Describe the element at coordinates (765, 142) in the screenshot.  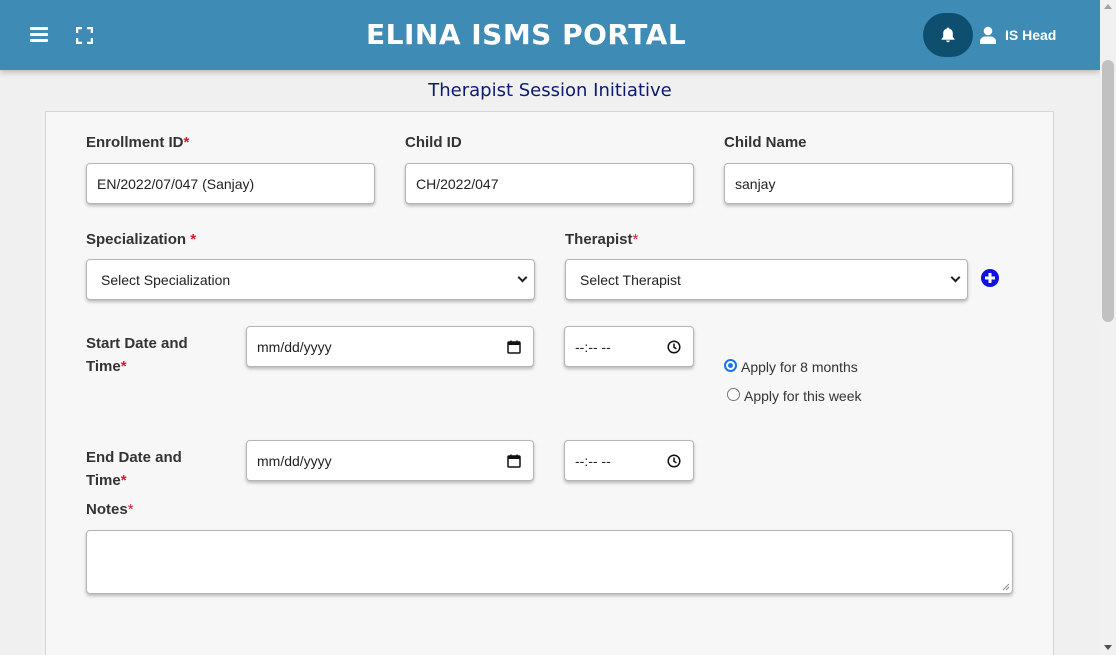
I see `child-name-label: Child Name` at that location.